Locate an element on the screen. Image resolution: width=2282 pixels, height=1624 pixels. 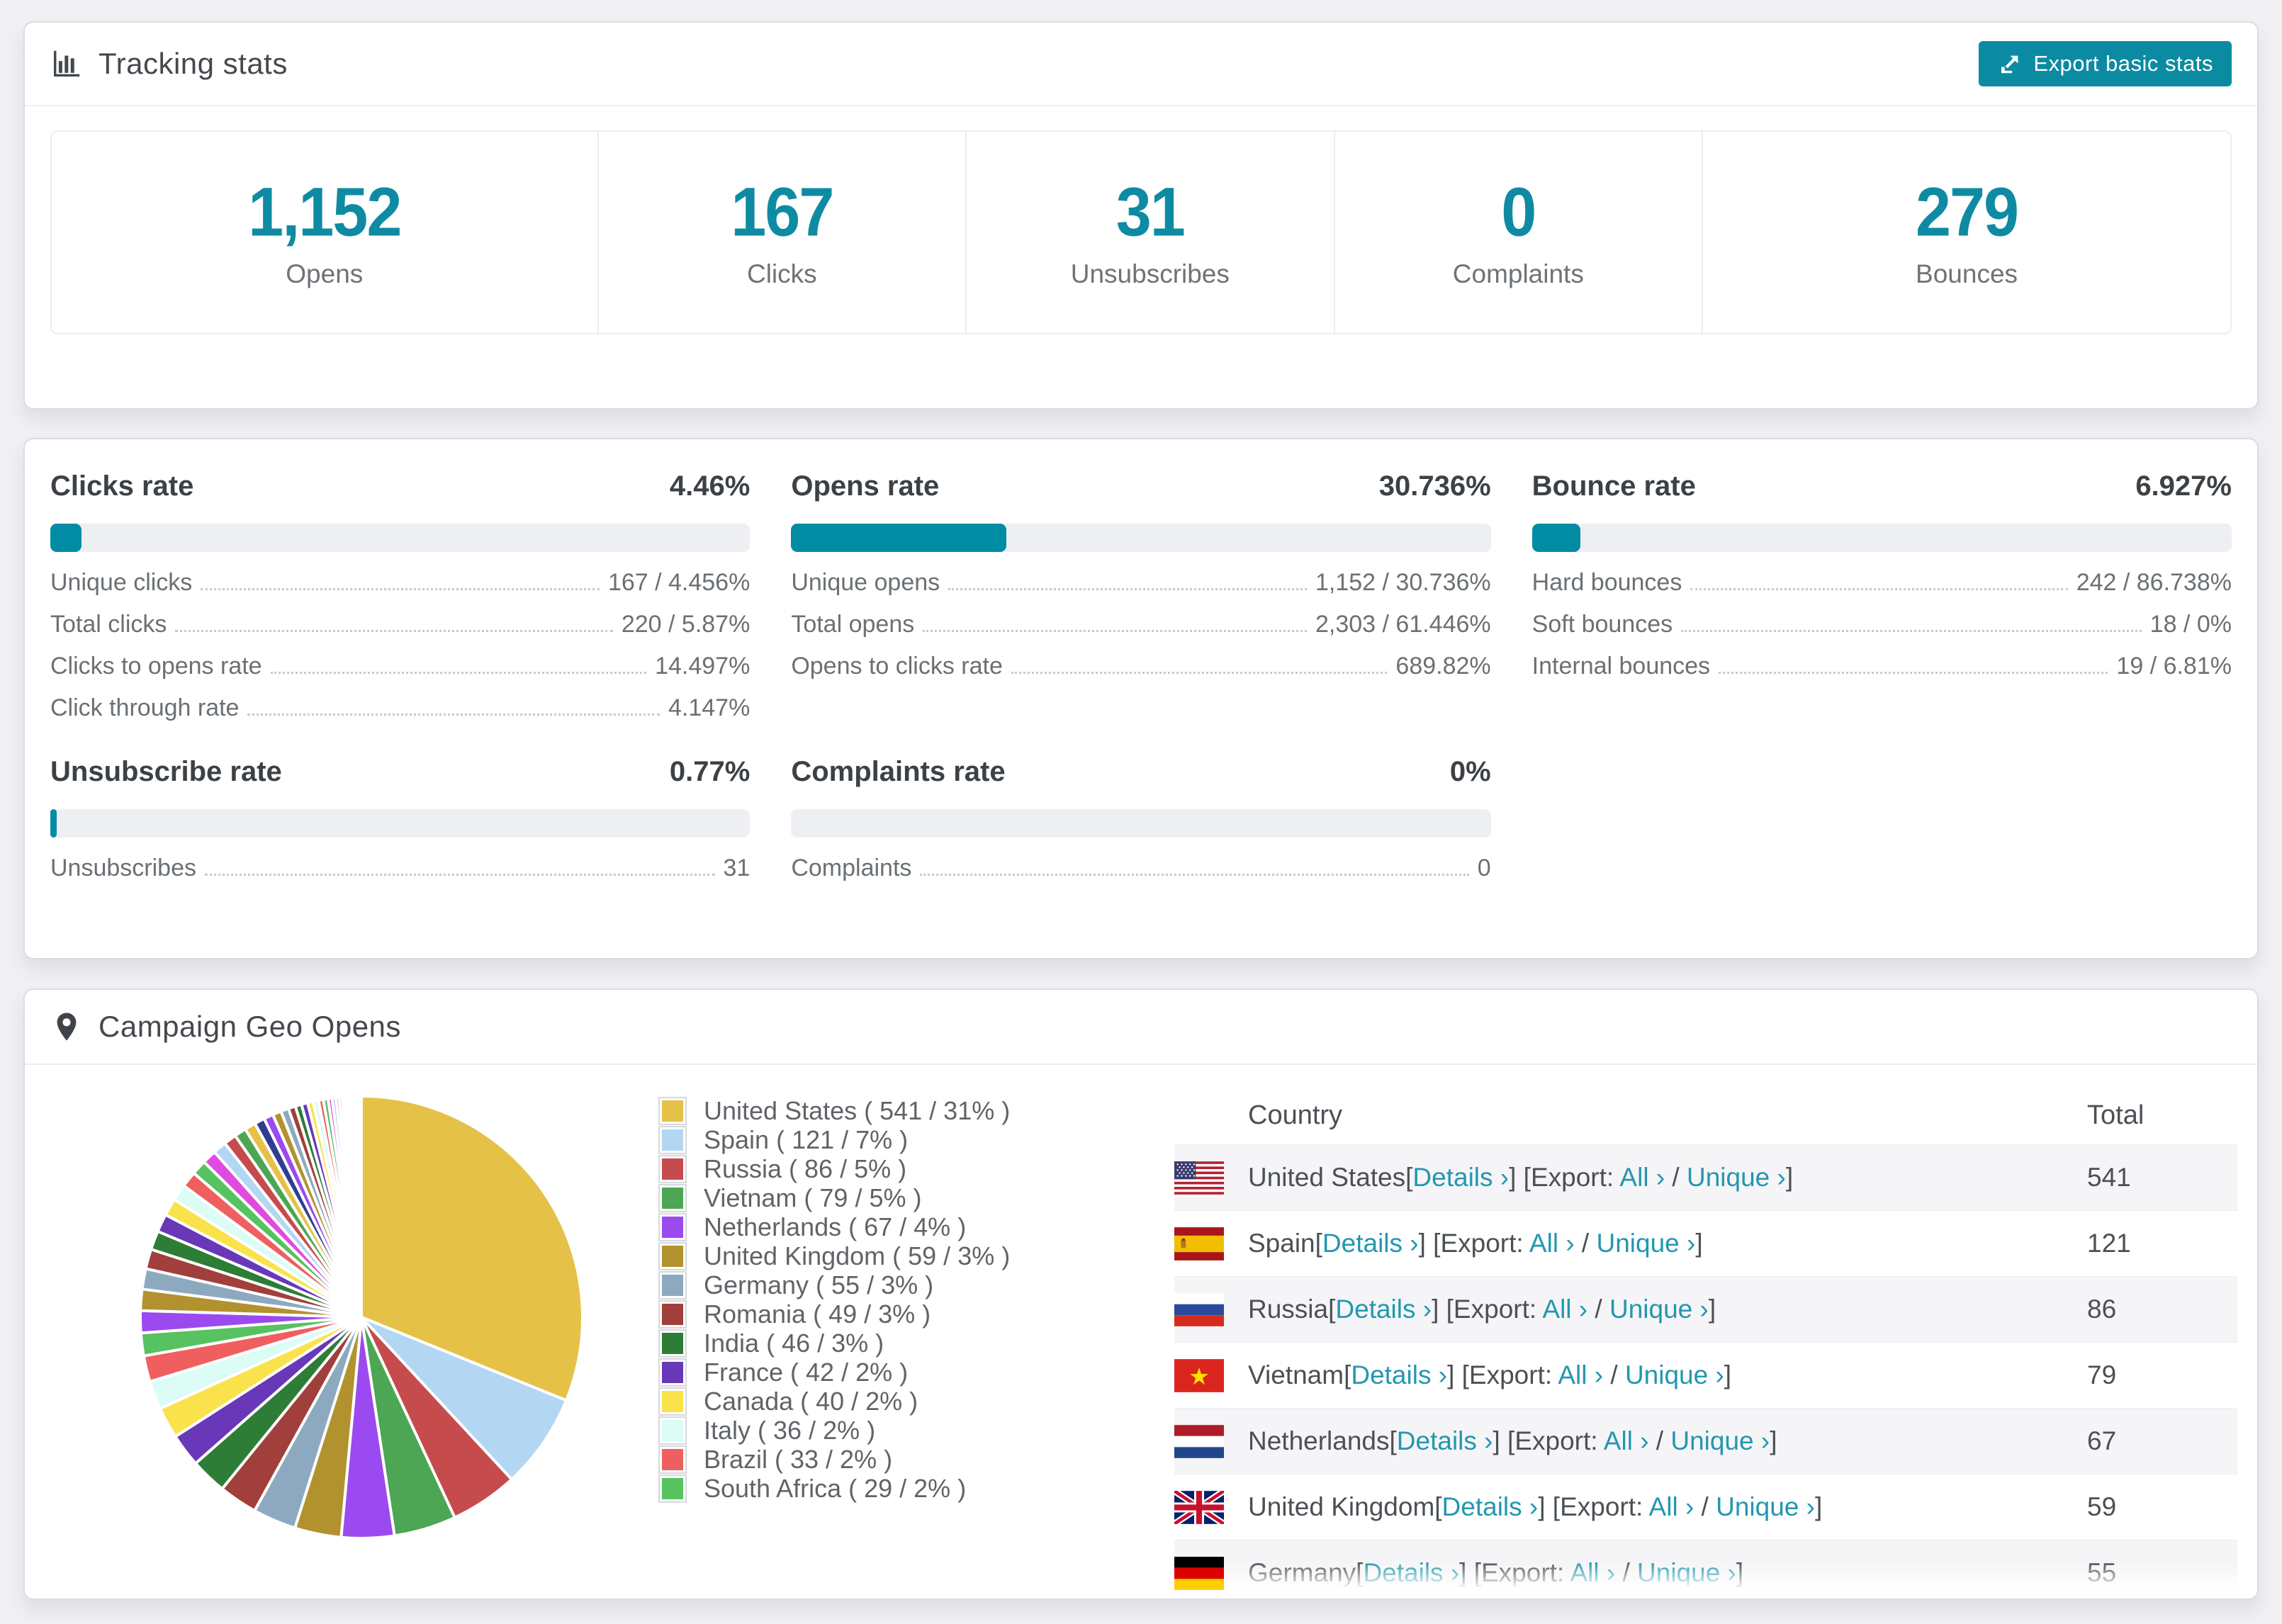
legend-label: Russia ( 86 / 5% ) is located at coordinates (806, 1169).